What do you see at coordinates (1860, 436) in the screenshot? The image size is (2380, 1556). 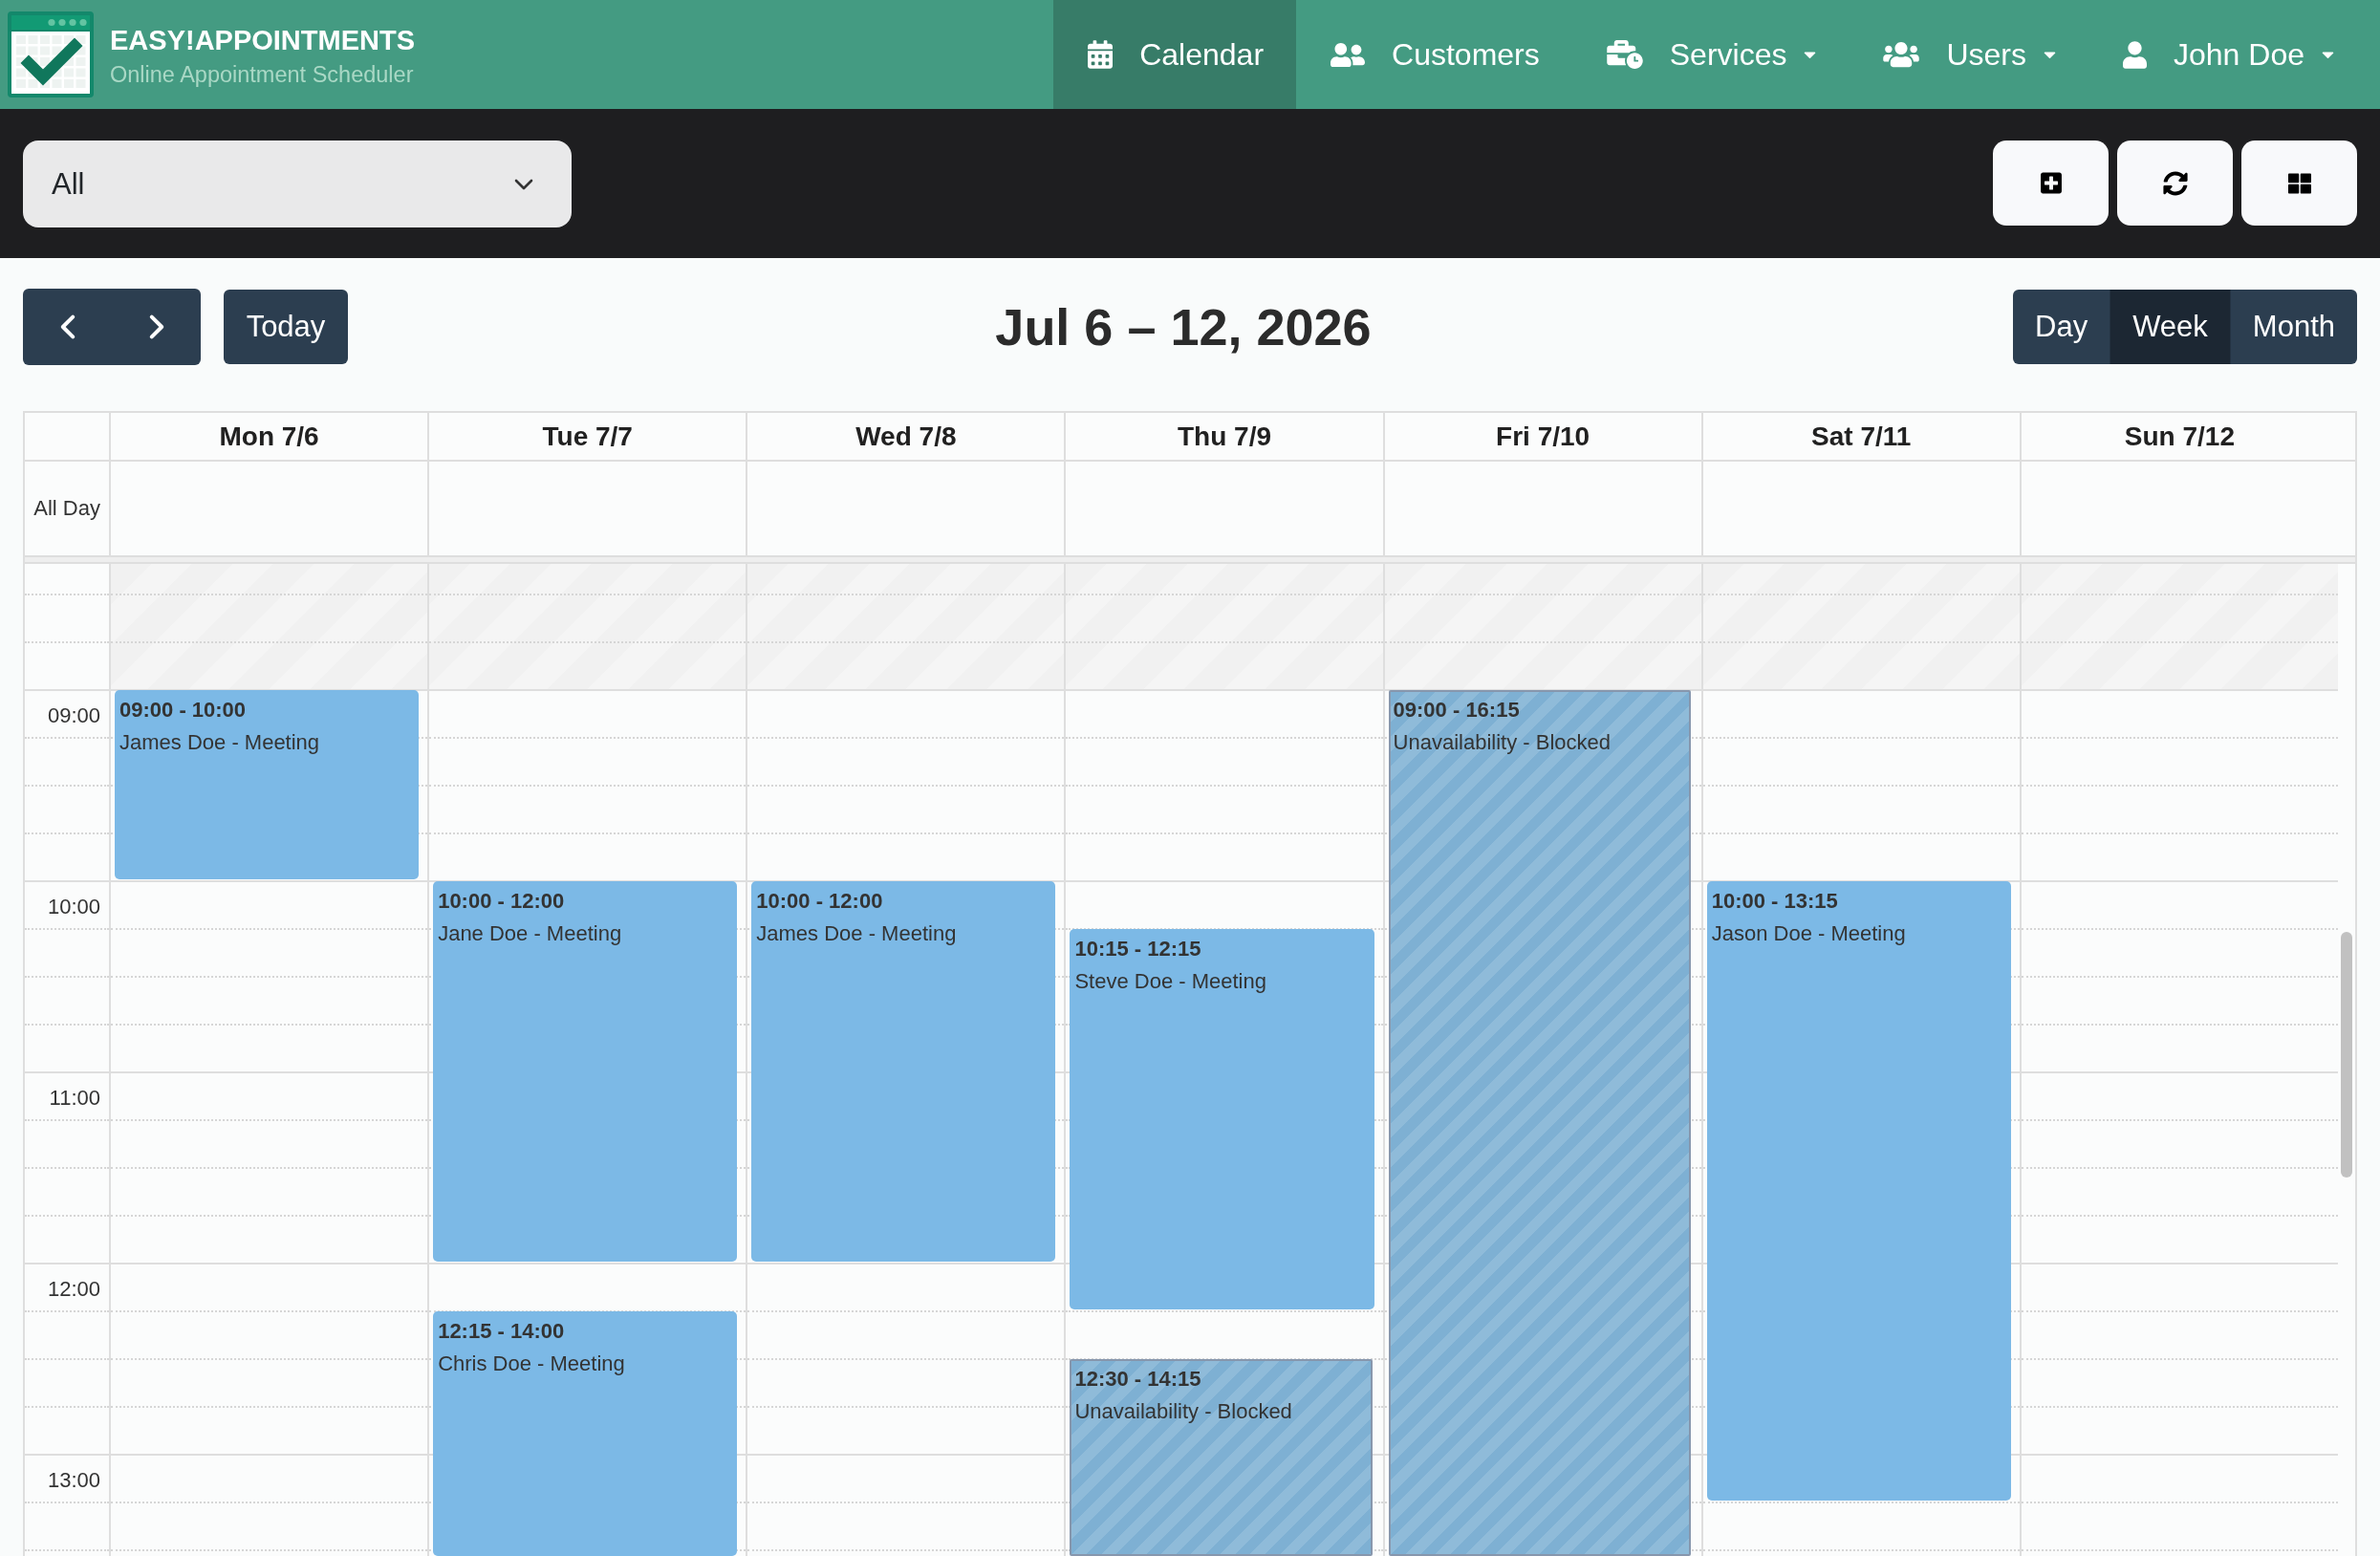 I see `day-header: Sat 7/11` at bounding box center [1860, 436].